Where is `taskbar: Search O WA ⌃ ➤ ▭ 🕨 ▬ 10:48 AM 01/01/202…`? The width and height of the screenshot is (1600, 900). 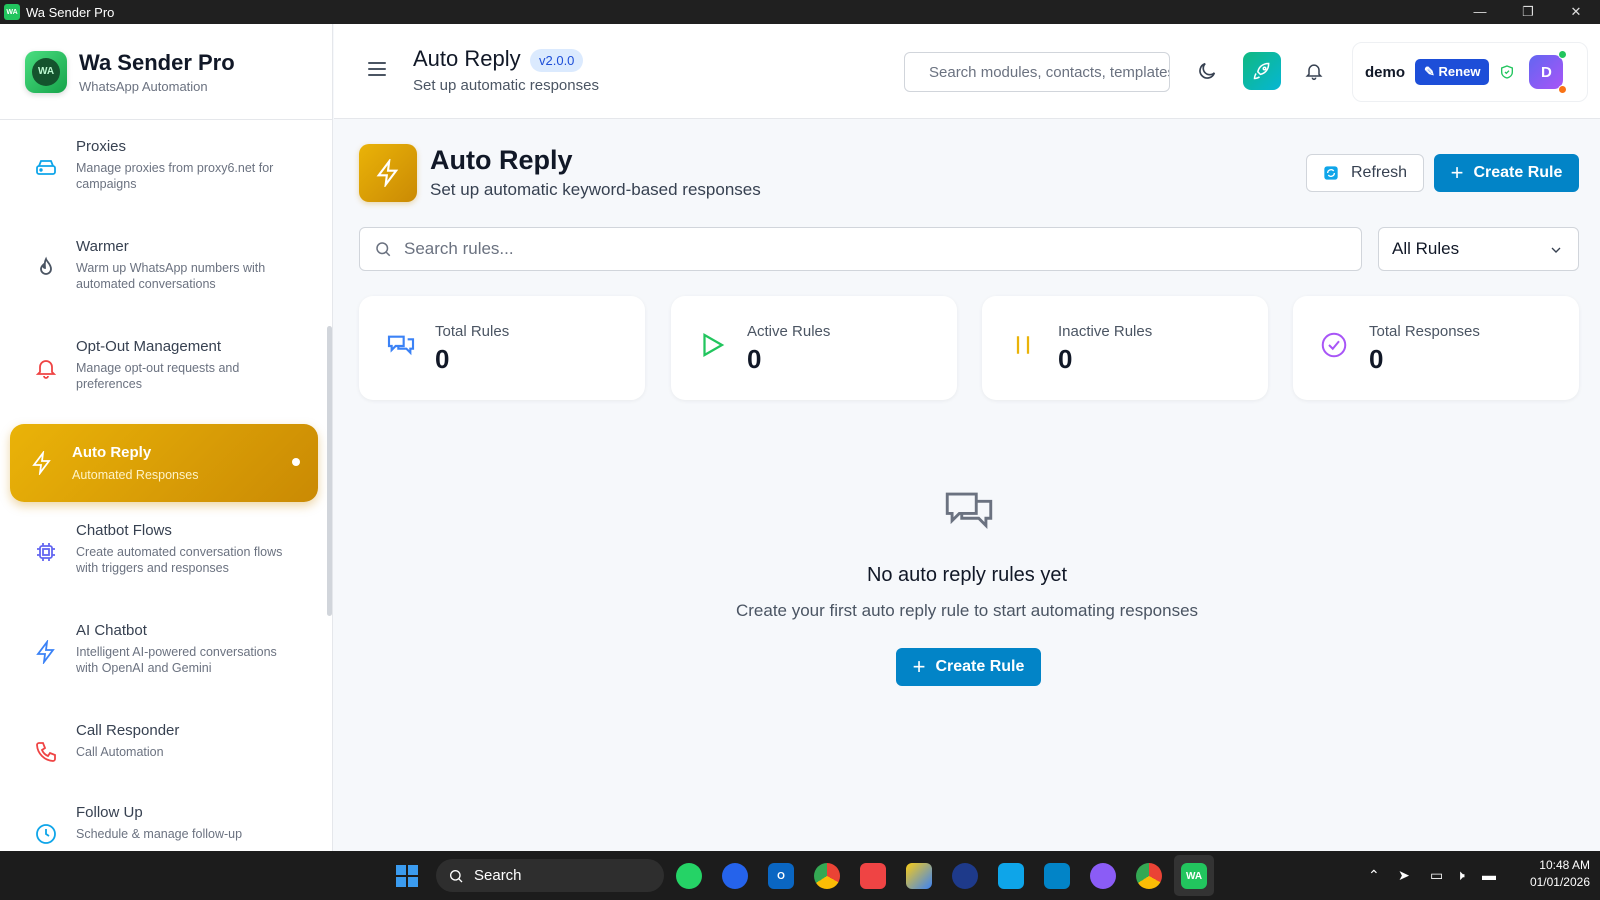
taskbar: Search O WA ⌃ ➤ ▭ 🕨 ▬ 10:48 AM 01/01/202… is located at coordinates (800, 875).